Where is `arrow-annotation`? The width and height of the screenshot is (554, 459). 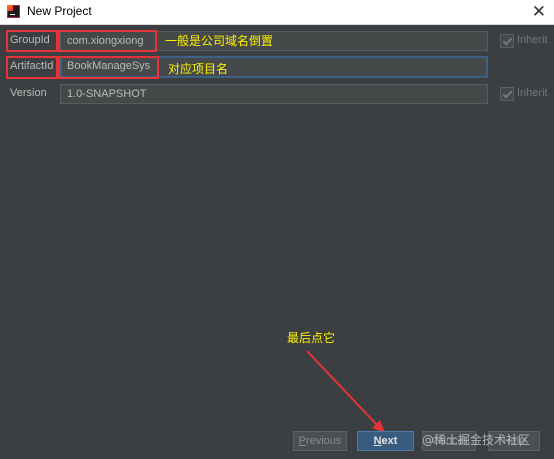
arrow-annotation is located at coordinates (345, 391).